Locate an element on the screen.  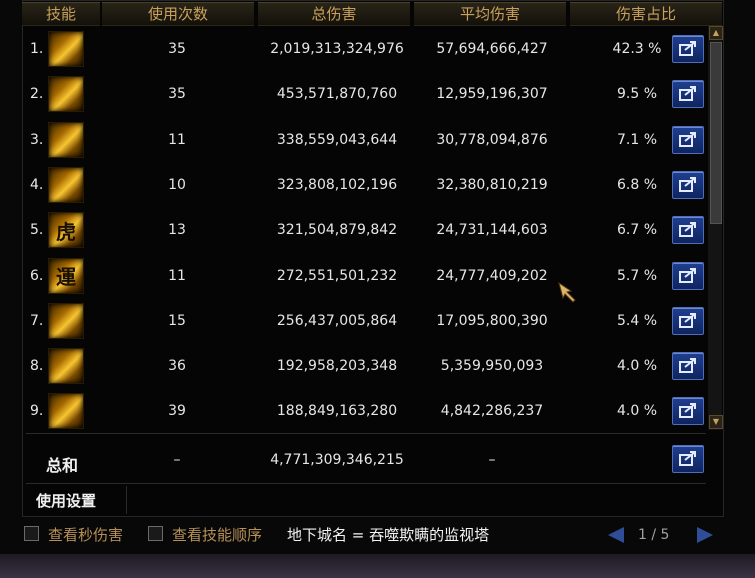
damage-share: 5.4 % is located at coordinates (637, 320).